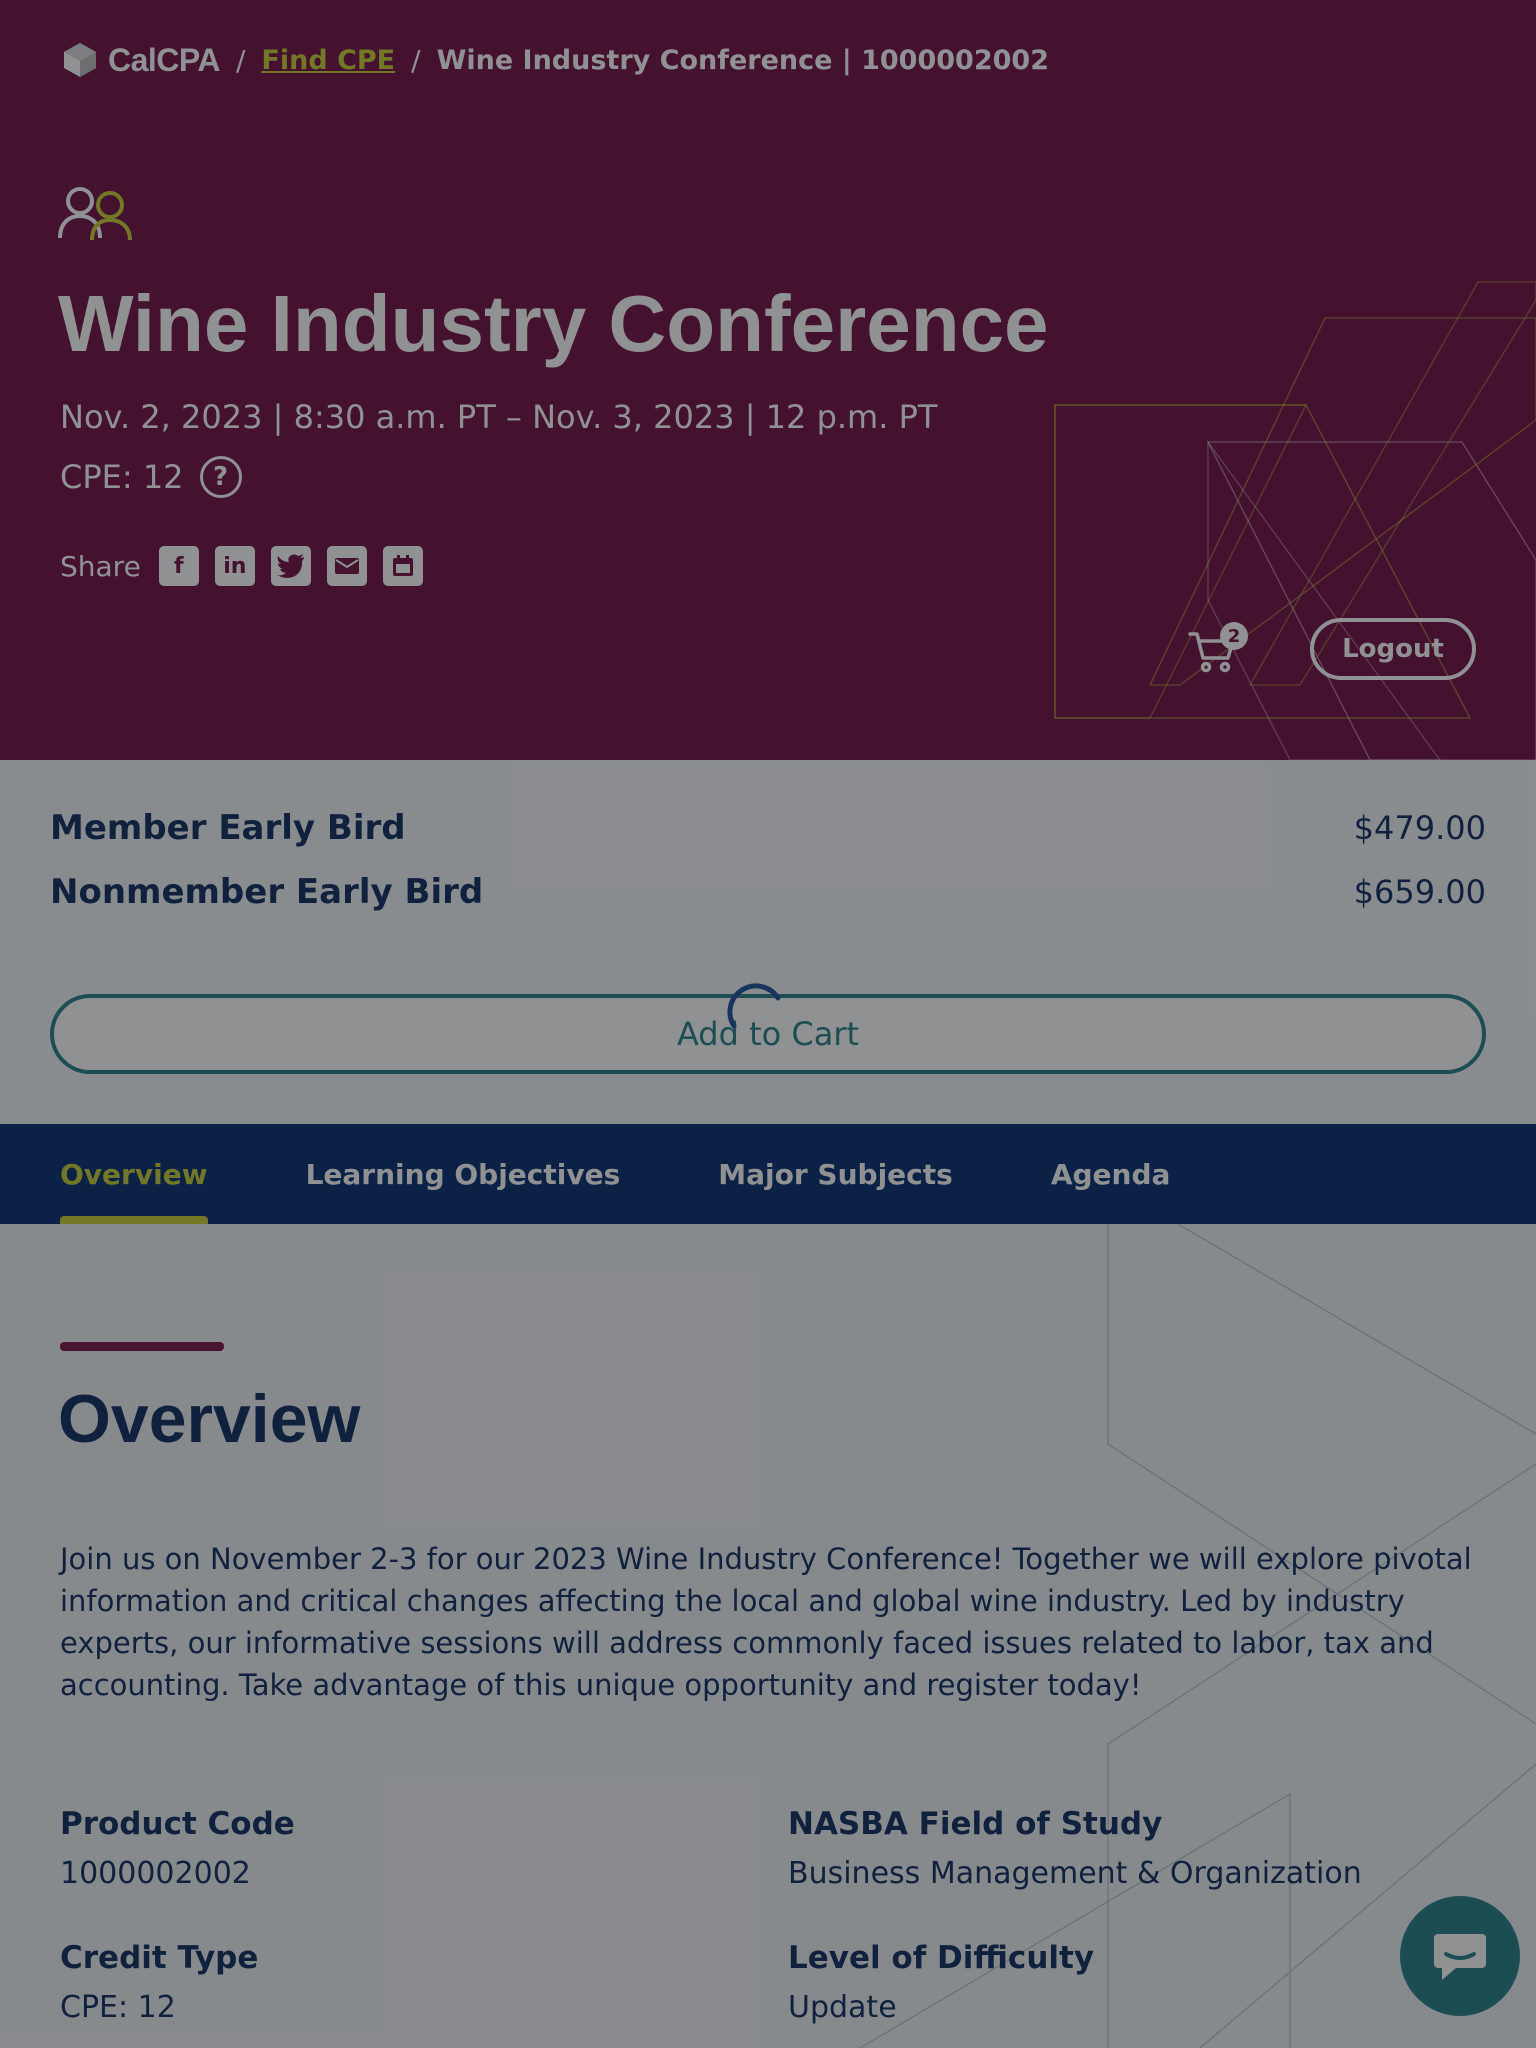 The height and width of the screenshot is (2048, 1536). What do you see at coordinates (768, 828) in the screenshot?
I see `price-row: Member Early Bird $479.00` at bounding box center [768, 828].